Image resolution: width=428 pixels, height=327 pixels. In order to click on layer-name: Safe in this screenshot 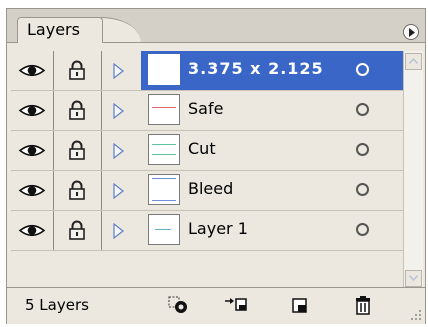, I will do `click(205, 108)`.